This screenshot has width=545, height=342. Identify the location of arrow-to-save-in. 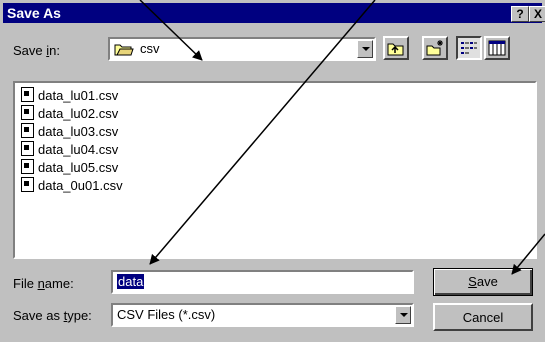
(171, 30).